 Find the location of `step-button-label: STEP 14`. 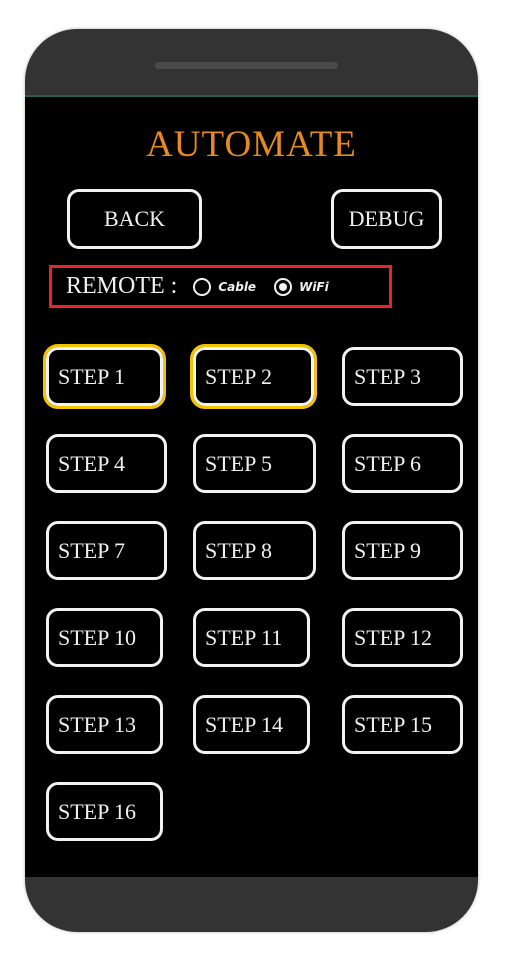

step-button-label: STEP 14 is located at coordinates (244, 724).